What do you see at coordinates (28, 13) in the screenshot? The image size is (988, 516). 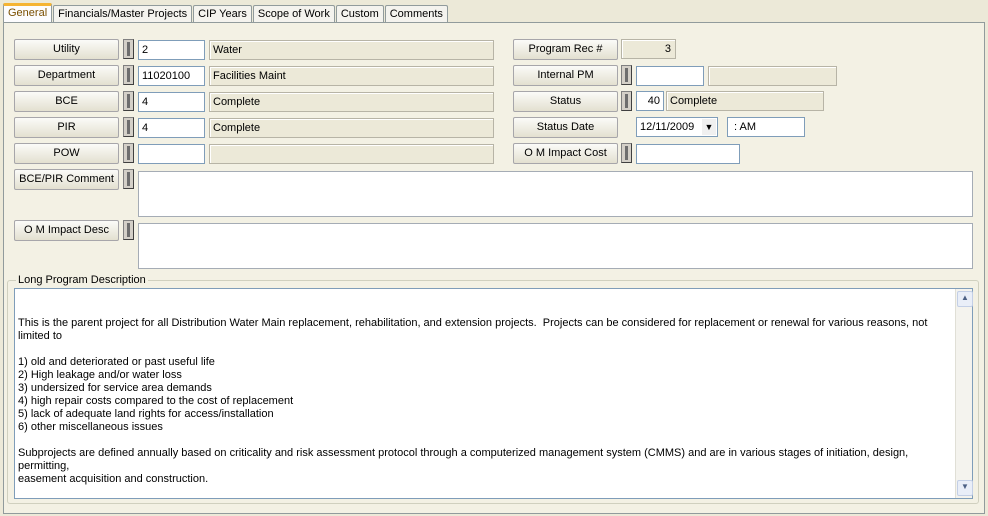 I see `tab-general: General` at bounding box center [28, 13].